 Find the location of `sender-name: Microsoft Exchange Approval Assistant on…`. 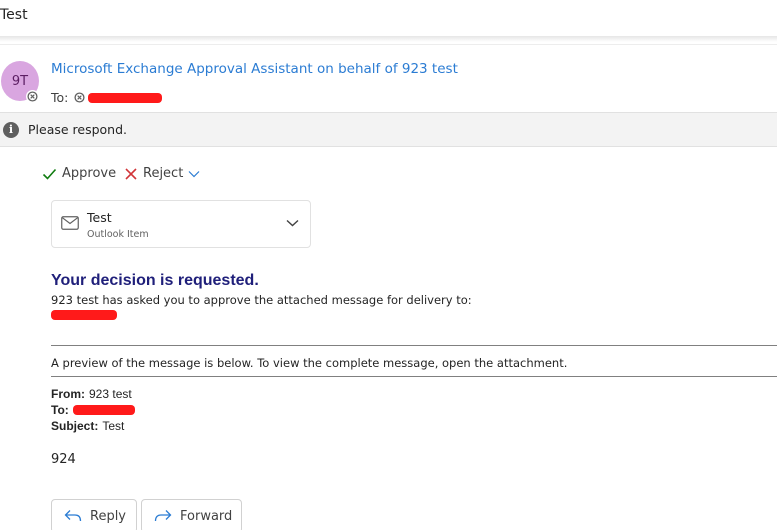

sender-name: Microsoft Exchange Approval Assistant on… is located at coordinates (254, 69).